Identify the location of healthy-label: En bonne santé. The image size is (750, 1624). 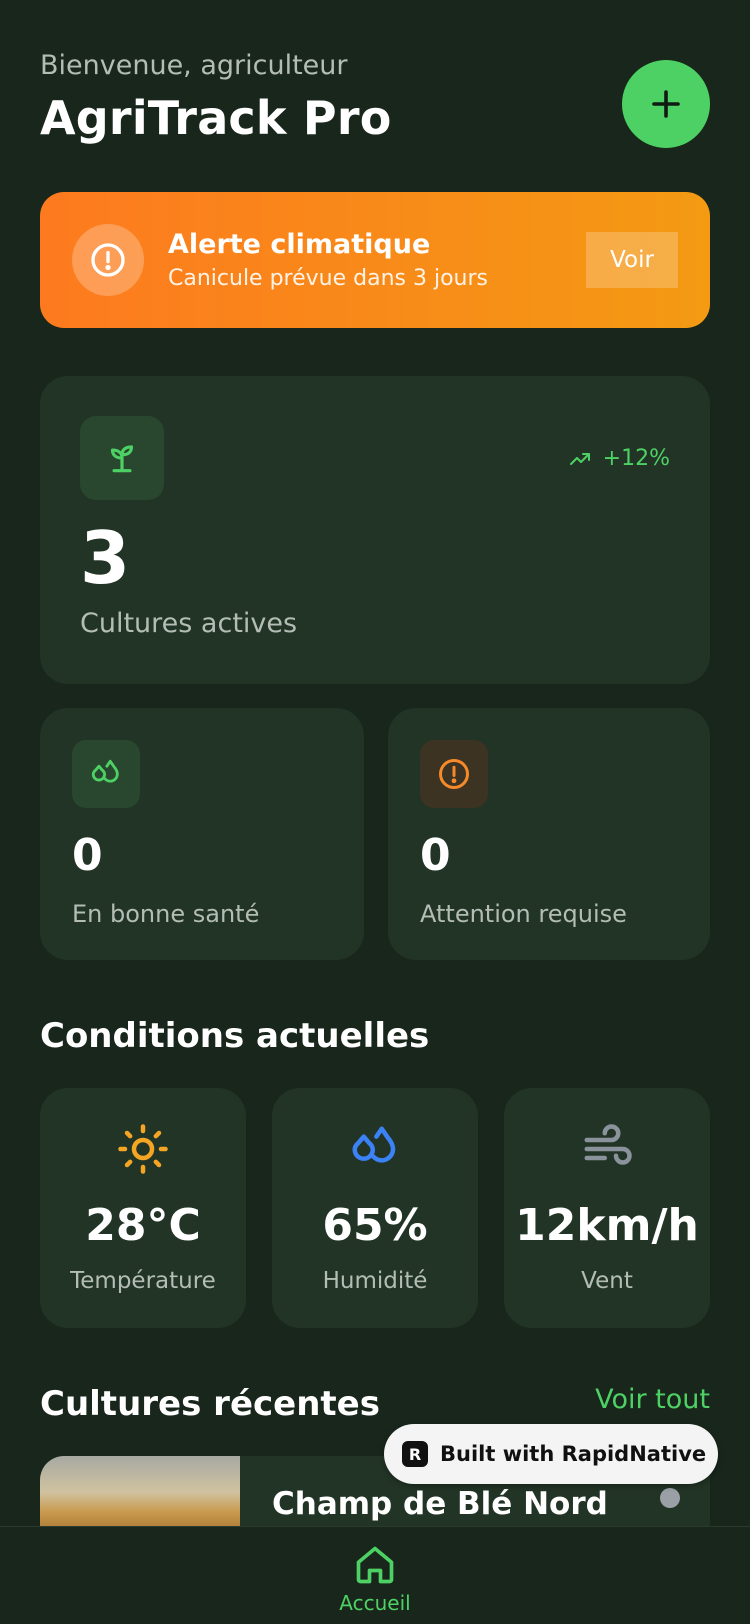
(166, 914).